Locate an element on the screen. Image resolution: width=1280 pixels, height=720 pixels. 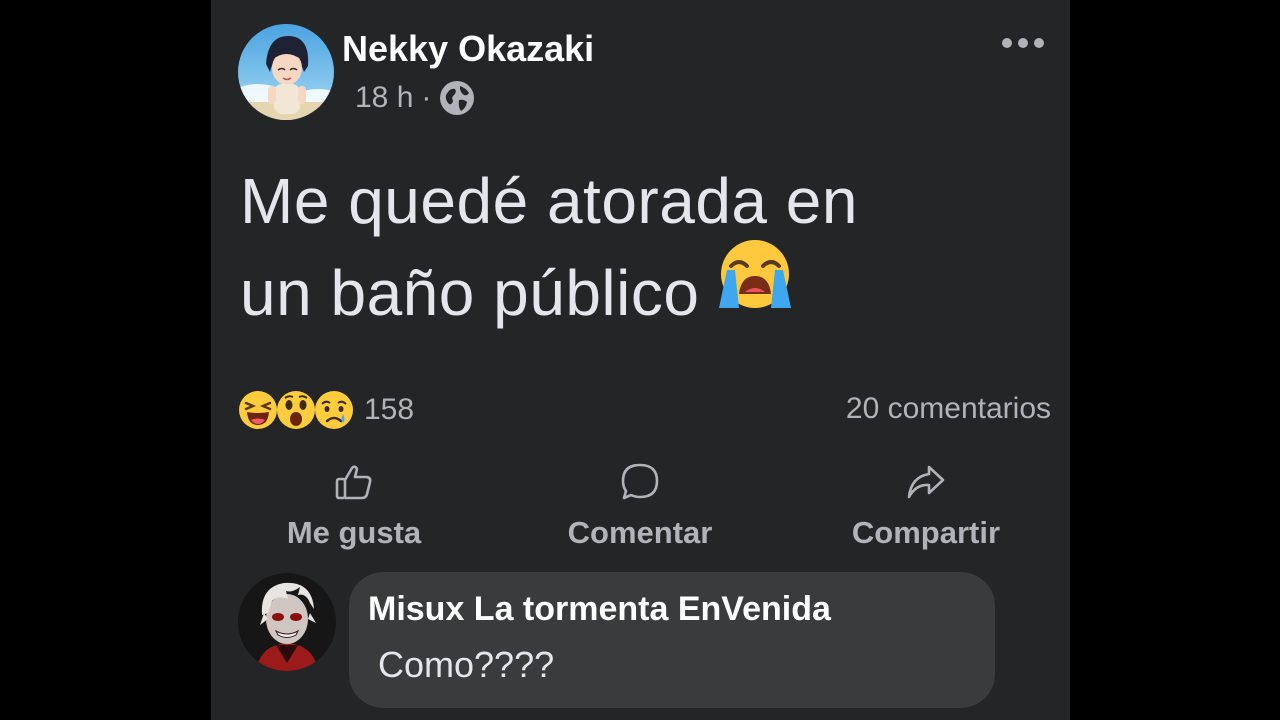
post-text-line-1: Me quedé atorada en is located at coordinates (549, 201).